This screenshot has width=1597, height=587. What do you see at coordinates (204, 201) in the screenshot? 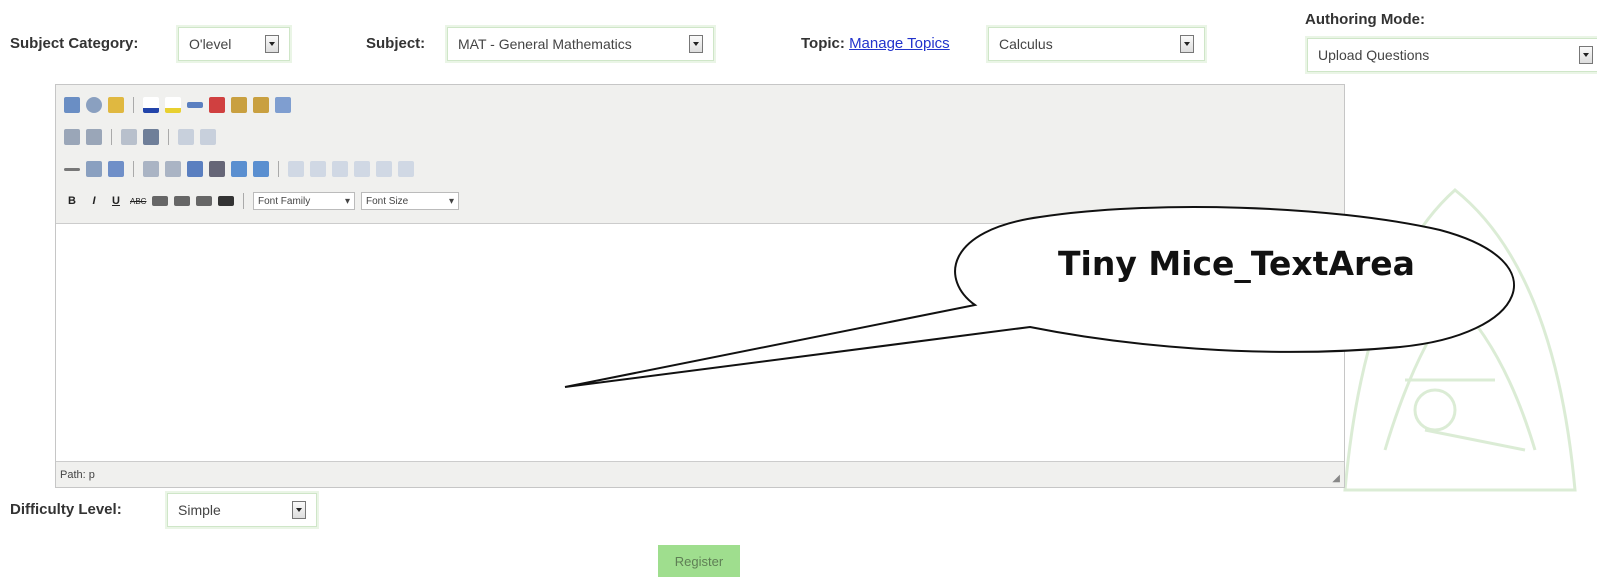
I see `align-right-icon` at bounding box center [204, 201].